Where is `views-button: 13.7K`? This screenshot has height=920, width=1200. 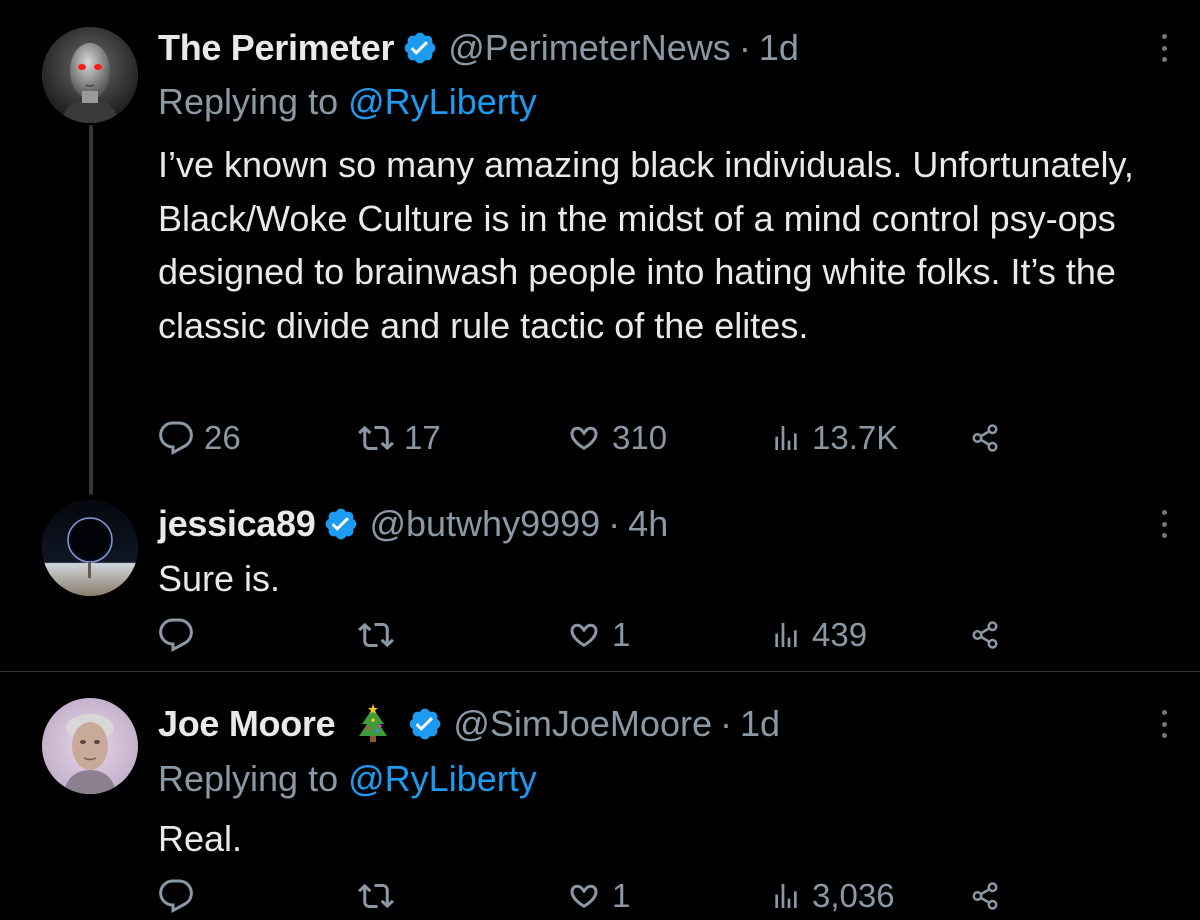 views-button: 13.7K is located at coordinates (834, 438).